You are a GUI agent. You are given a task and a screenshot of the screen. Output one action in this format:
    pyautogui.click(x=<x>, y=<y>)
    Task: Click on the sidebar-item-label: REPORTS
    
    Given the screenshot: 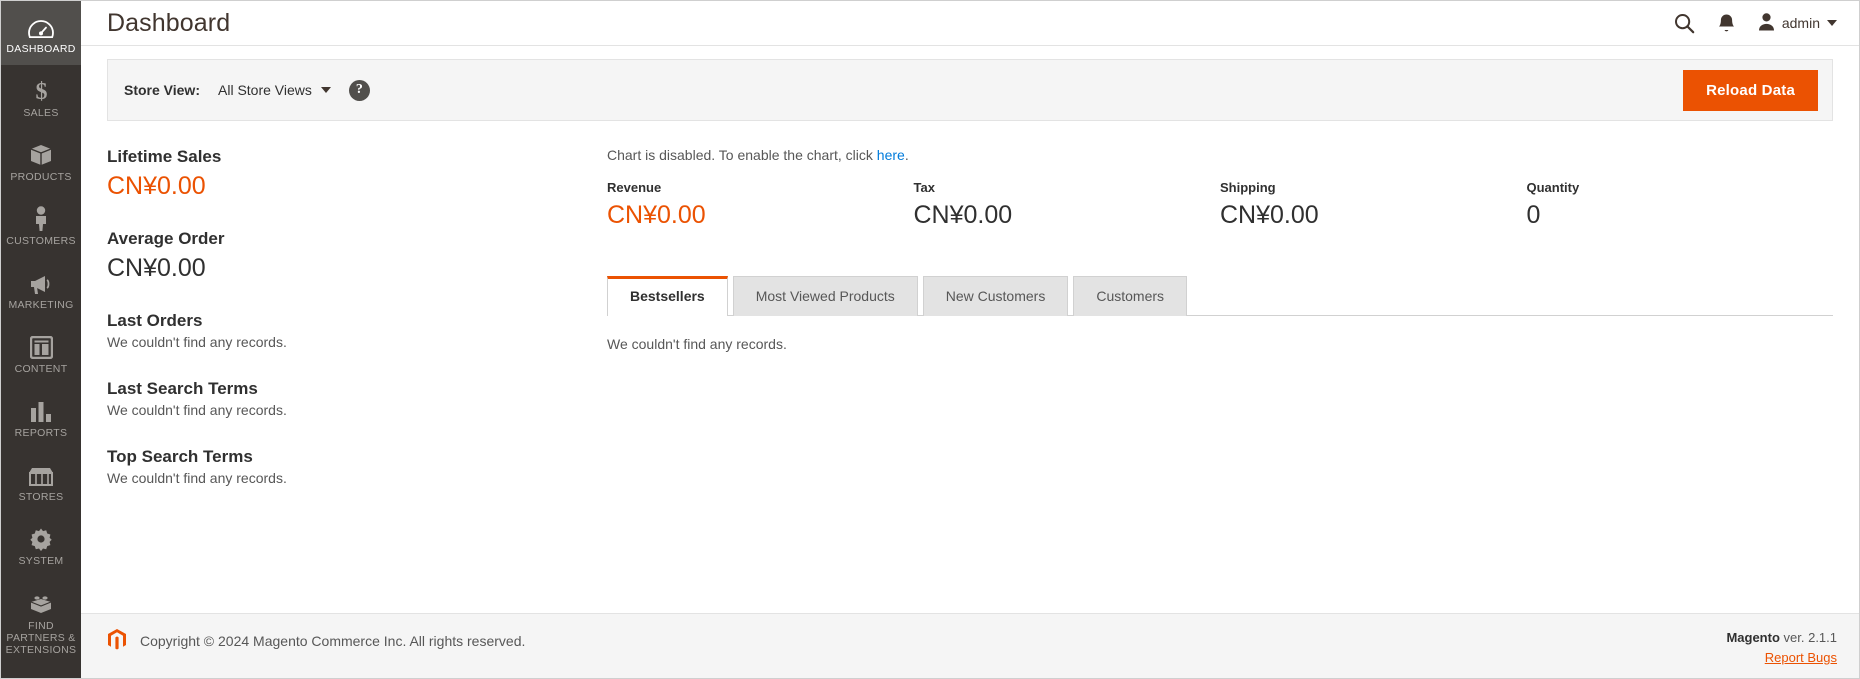 What is the action you would take?
    pyautogui.click(x=41, y=433)
    